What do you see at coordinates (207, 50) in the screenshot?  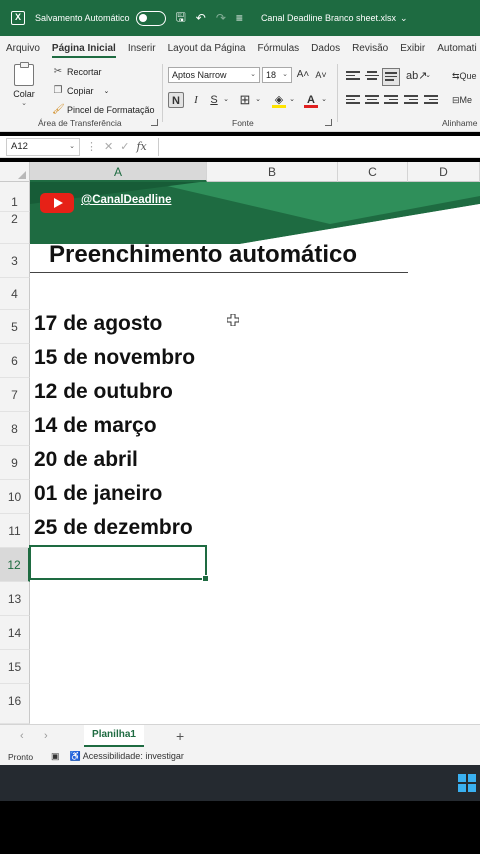 I see `tab-layout-da-pagina: Layout da Página` at bounding box center [207, 50].